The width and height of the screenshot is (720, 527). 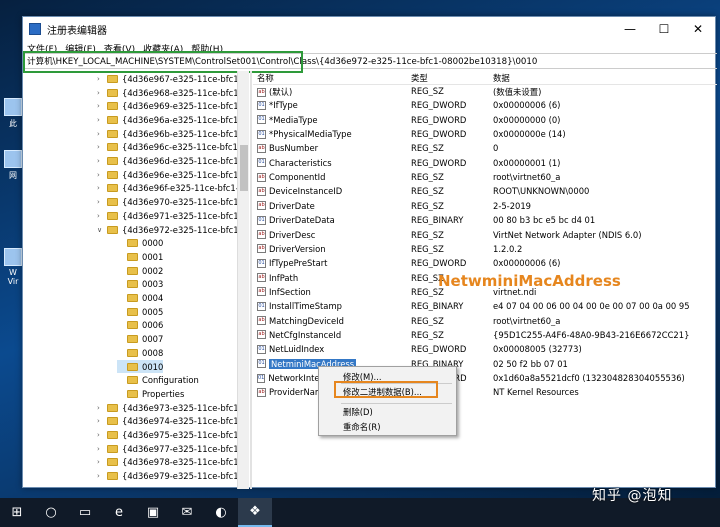 What do you see at coordinates (485, 251) in the screenshot?
I see `value-row: ab DriverVersion REG_SZ 1.2.0.2` at bounding box center [485, 251].